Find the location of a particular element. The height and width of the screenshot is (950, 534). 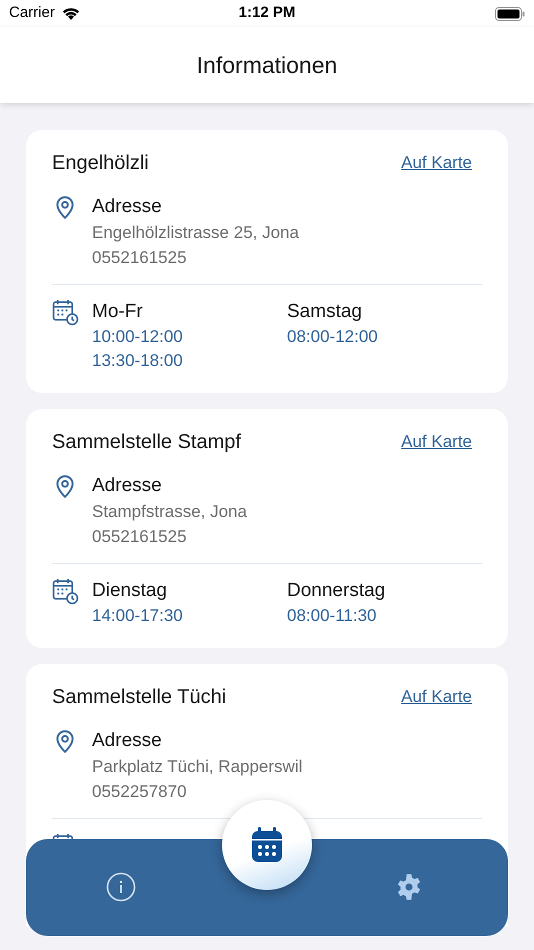

day-label: Mo-Fr is located at coordinates (118, 312).